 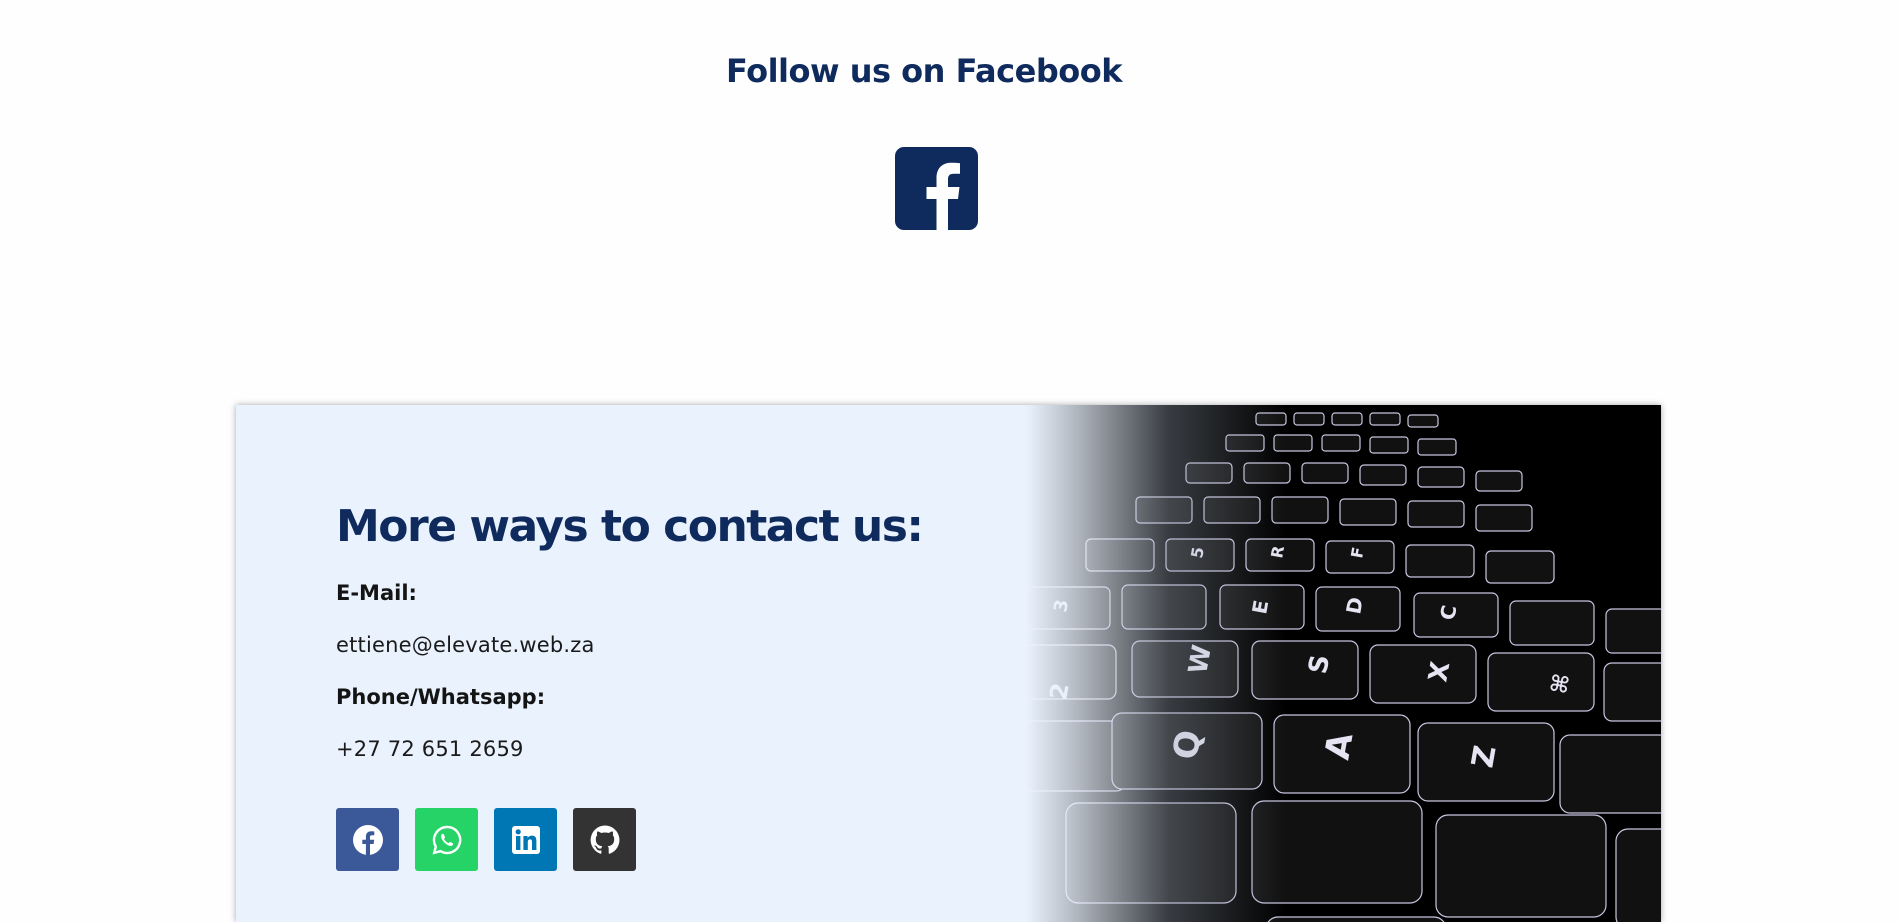 I want to click on facebook-square-icon, so click(x=943, y=196).